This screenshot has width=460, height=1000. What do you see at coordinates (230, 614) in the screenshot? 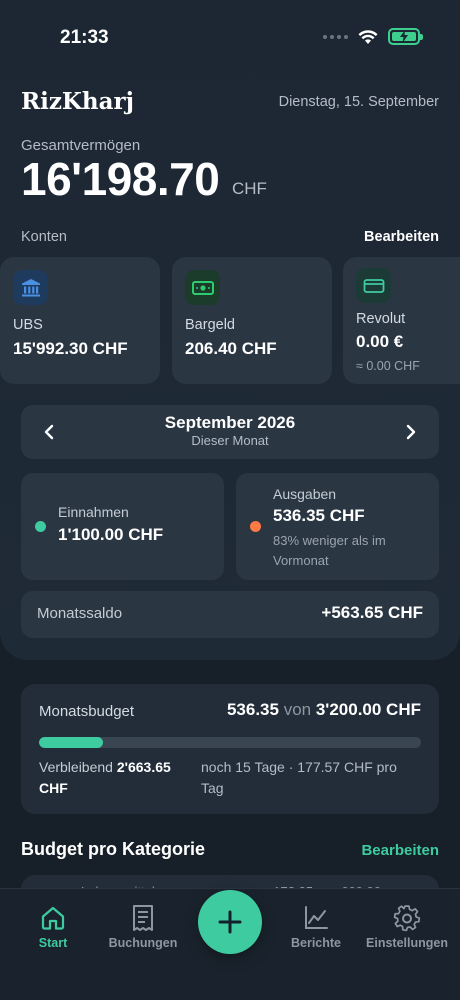
I see `month-balance-card: Monatssaldo +563.65 CHF` at bounding box center [230, 614].